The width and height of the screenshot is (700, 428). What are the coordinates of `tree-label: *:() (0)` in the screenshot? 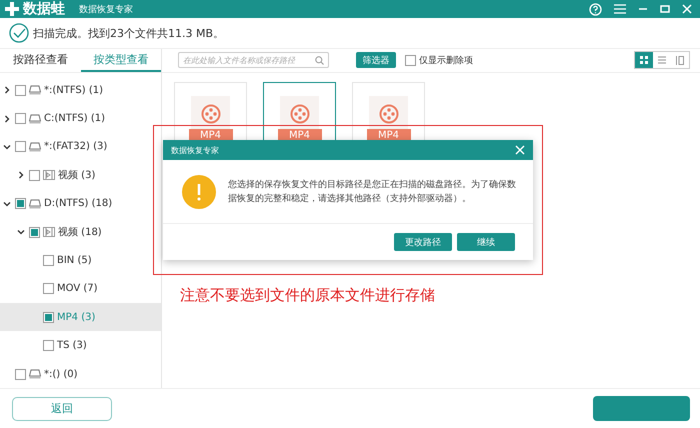 It's located at (61, 374).